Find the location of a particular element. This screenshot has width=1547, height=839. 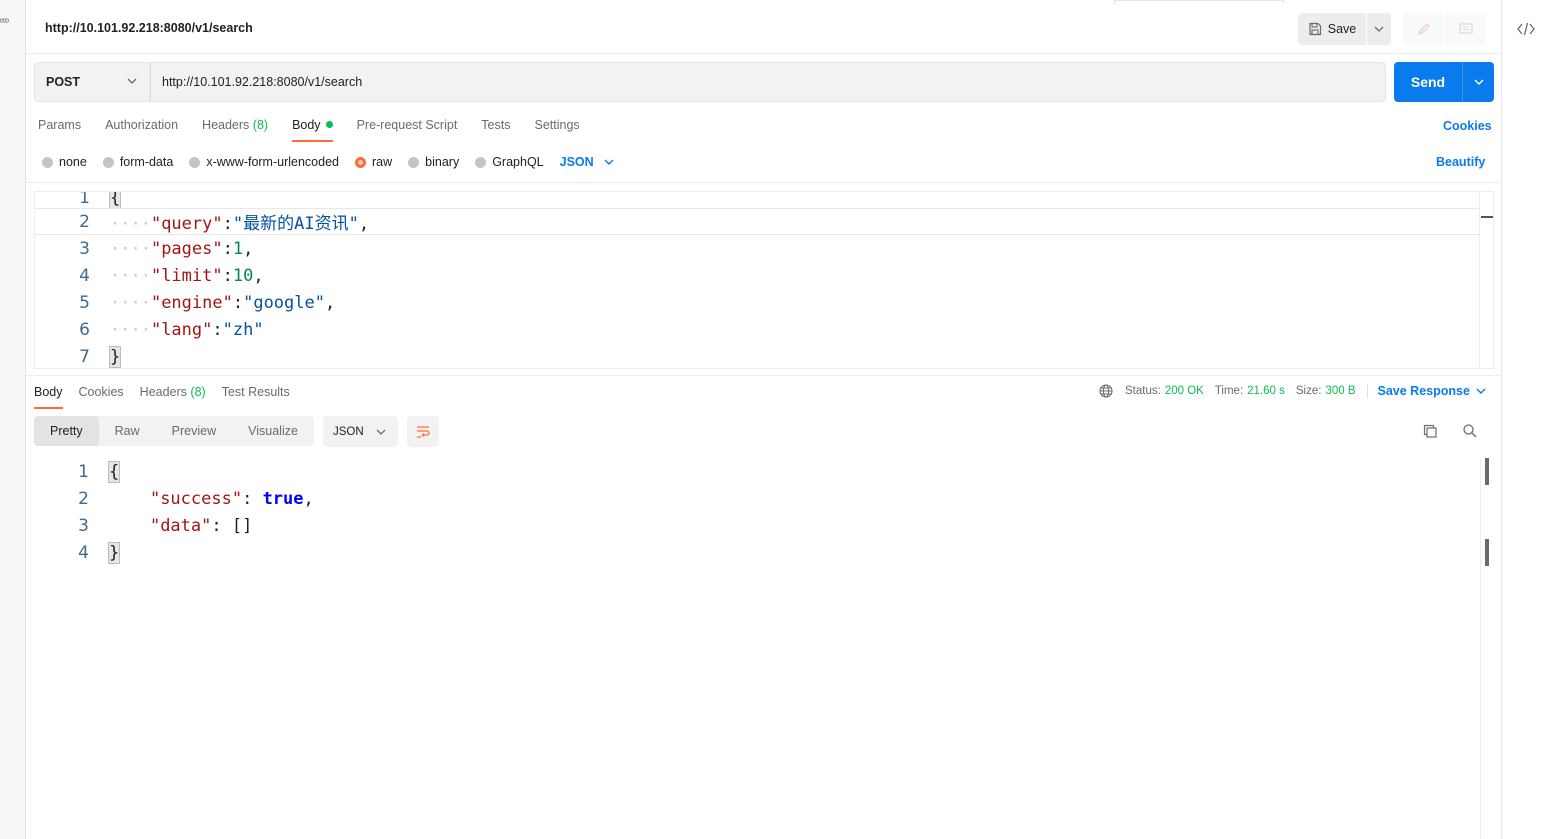

radio-binary: binary is located at coordinates (433, 162).